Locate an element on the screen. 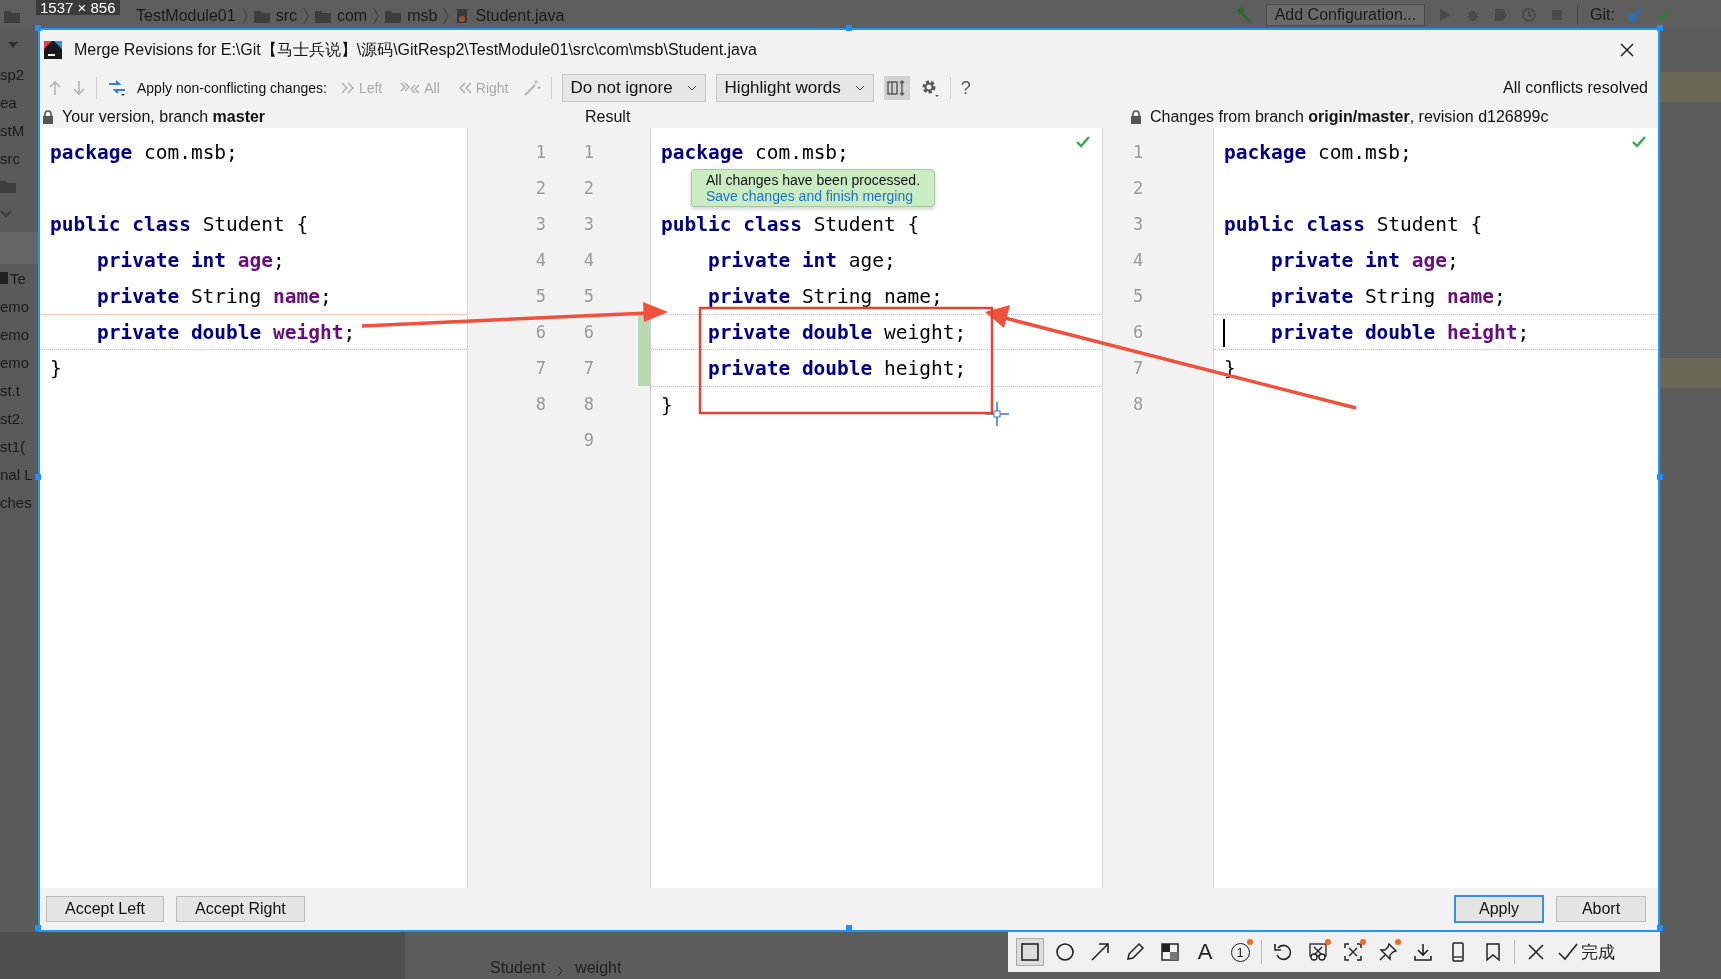 The image size is (1721, 979). code-line: private double height; is located at coordinates (1399, 332).